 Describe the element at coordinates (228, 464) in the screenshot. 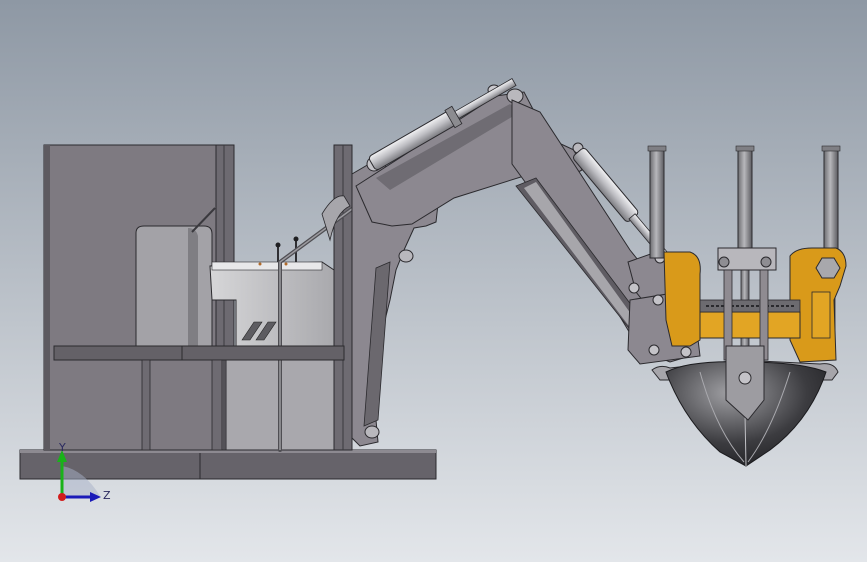

I see `base-plate` at that location.